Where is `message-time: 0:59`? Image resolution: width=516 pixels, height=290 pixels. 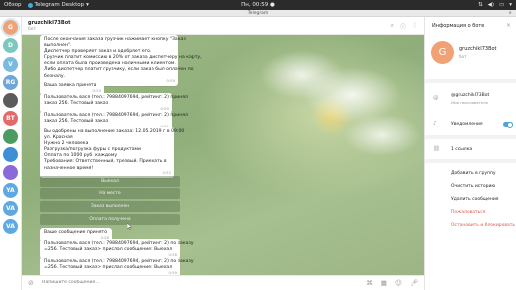
message-time: 0:59 is located at coordinates (170, 81).